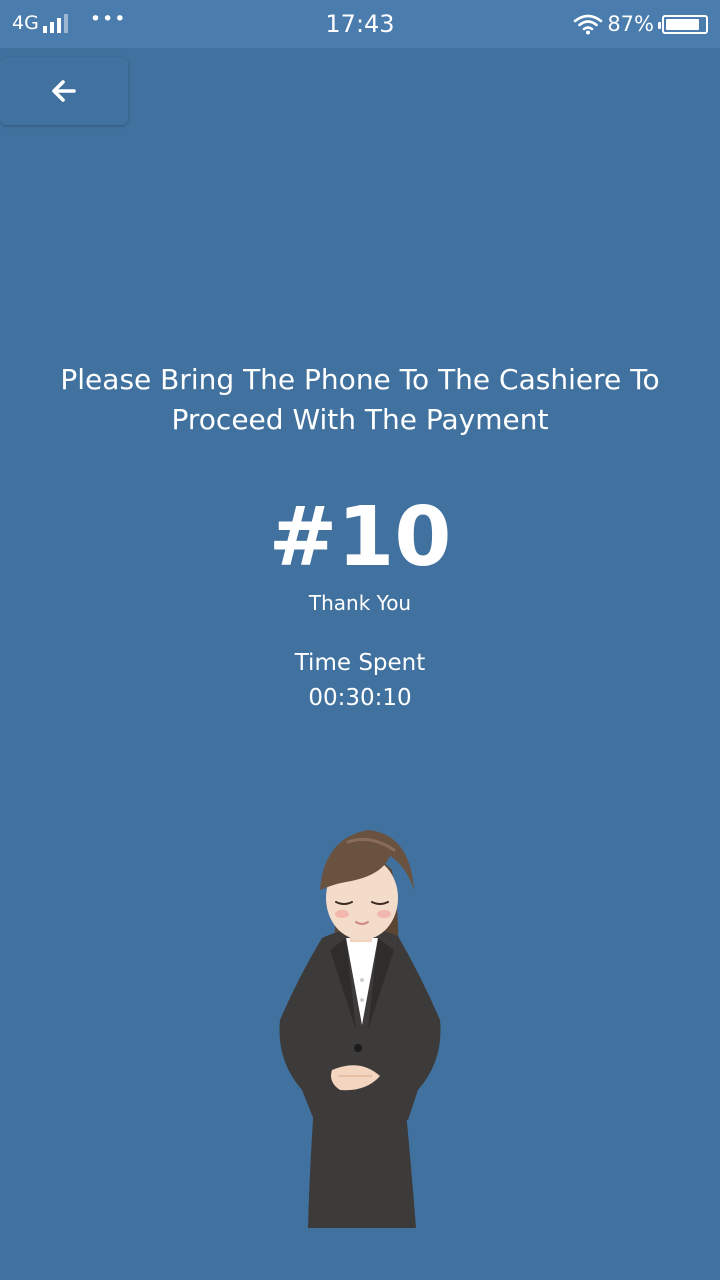 The height and width of the screenshot is (1280, 720). What do you see at coordinates (360, 24) in the screenshot?
I see `status-bar: 4G ••• 17:43 87%` at bounding box center [360, 24].